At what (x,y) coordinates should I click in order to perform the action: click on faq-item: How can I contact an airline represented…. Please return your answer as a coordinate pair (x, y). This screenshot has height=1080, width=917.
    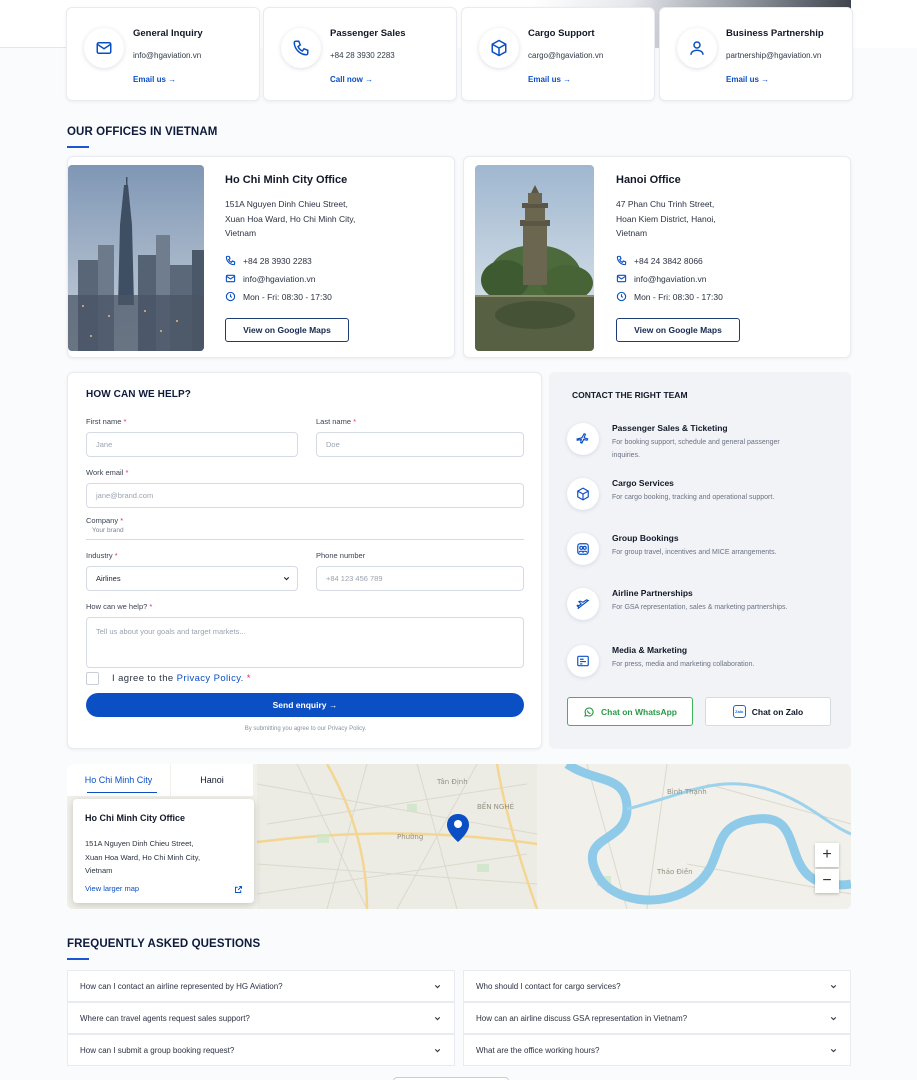
    Looking at the image, I should click on (261, 986).